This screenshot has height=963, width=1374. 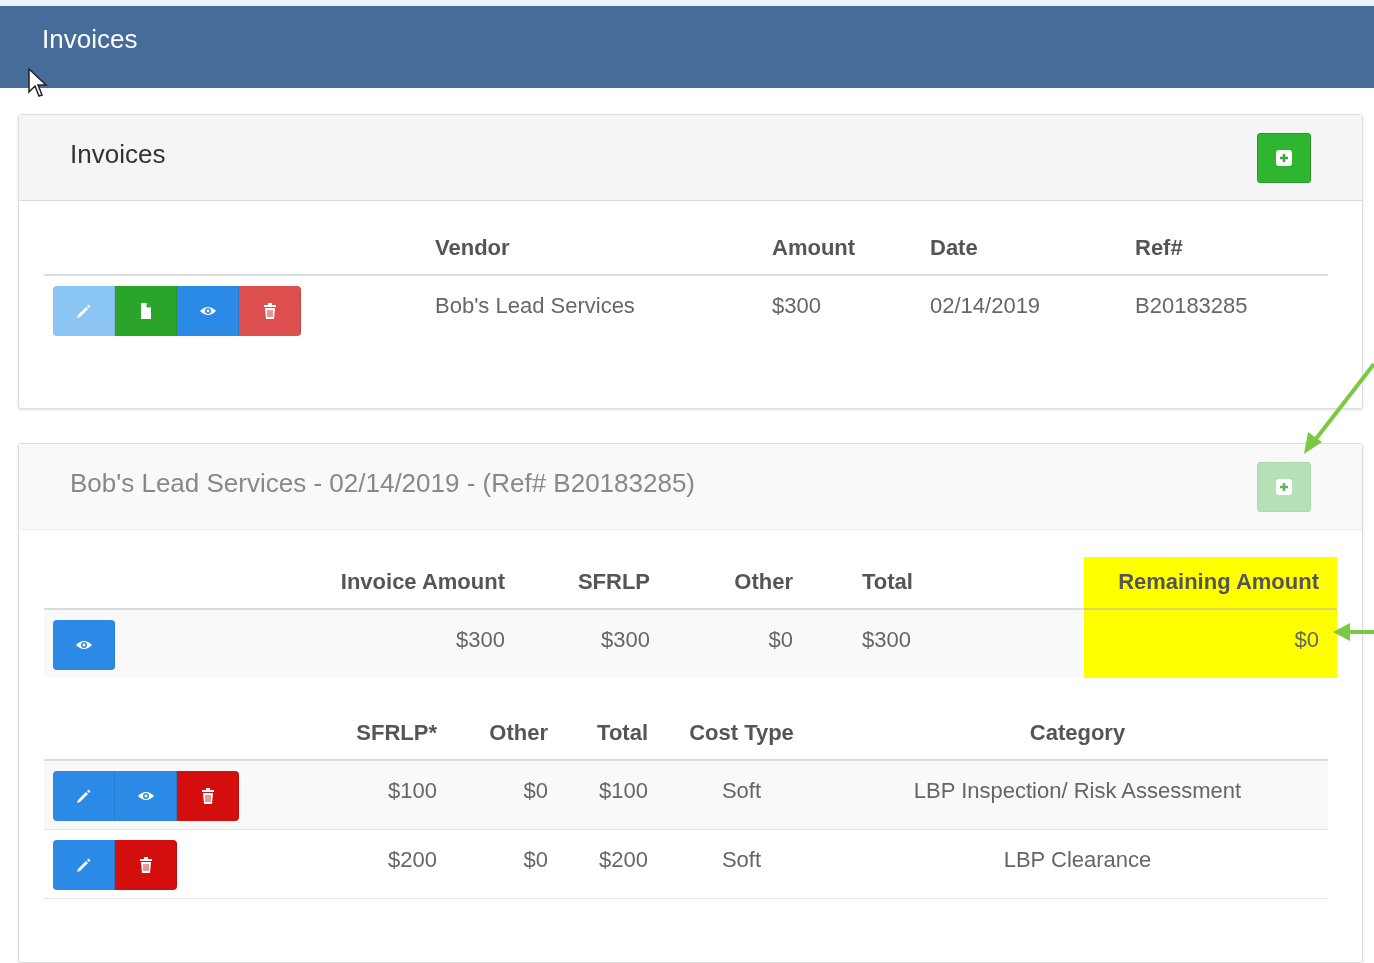 What do you see at coordinates (1353, 632) in the screenshot?
I see `arrow` at bounding box center [1353, 632].